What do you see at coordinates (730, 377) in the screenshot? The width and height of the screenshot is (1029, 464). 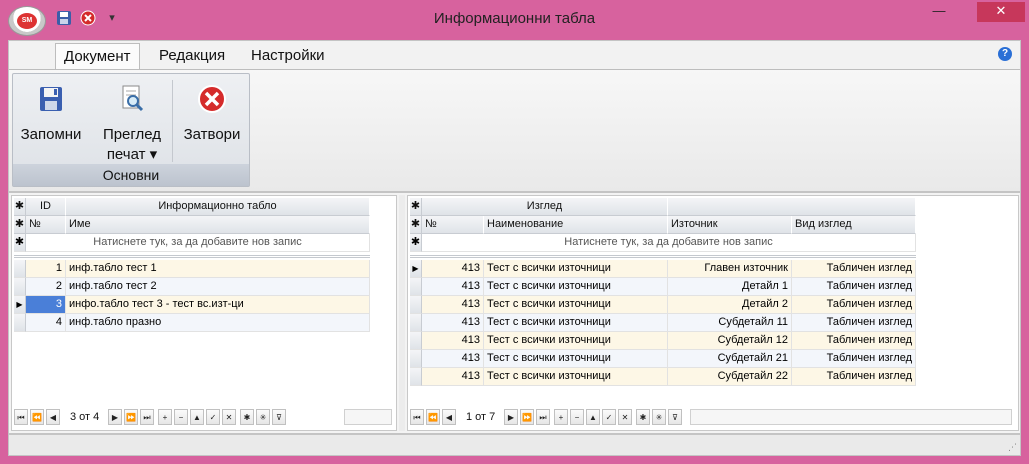 I see `cell-source: Субдетайл 22` at bounding box center [730, 377].